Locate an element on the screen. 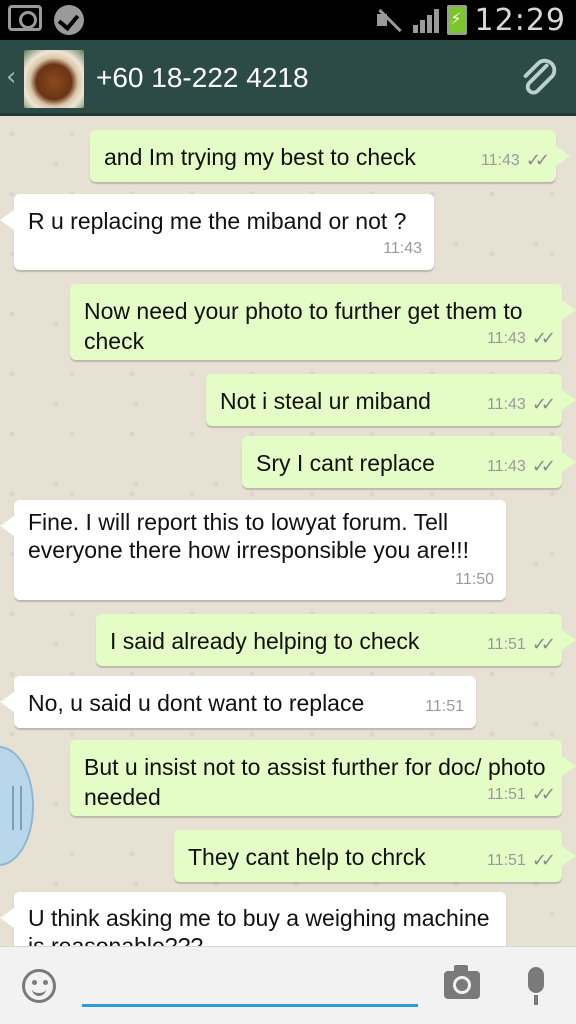  battery-charging-icon is located at coordinates (456, 20).